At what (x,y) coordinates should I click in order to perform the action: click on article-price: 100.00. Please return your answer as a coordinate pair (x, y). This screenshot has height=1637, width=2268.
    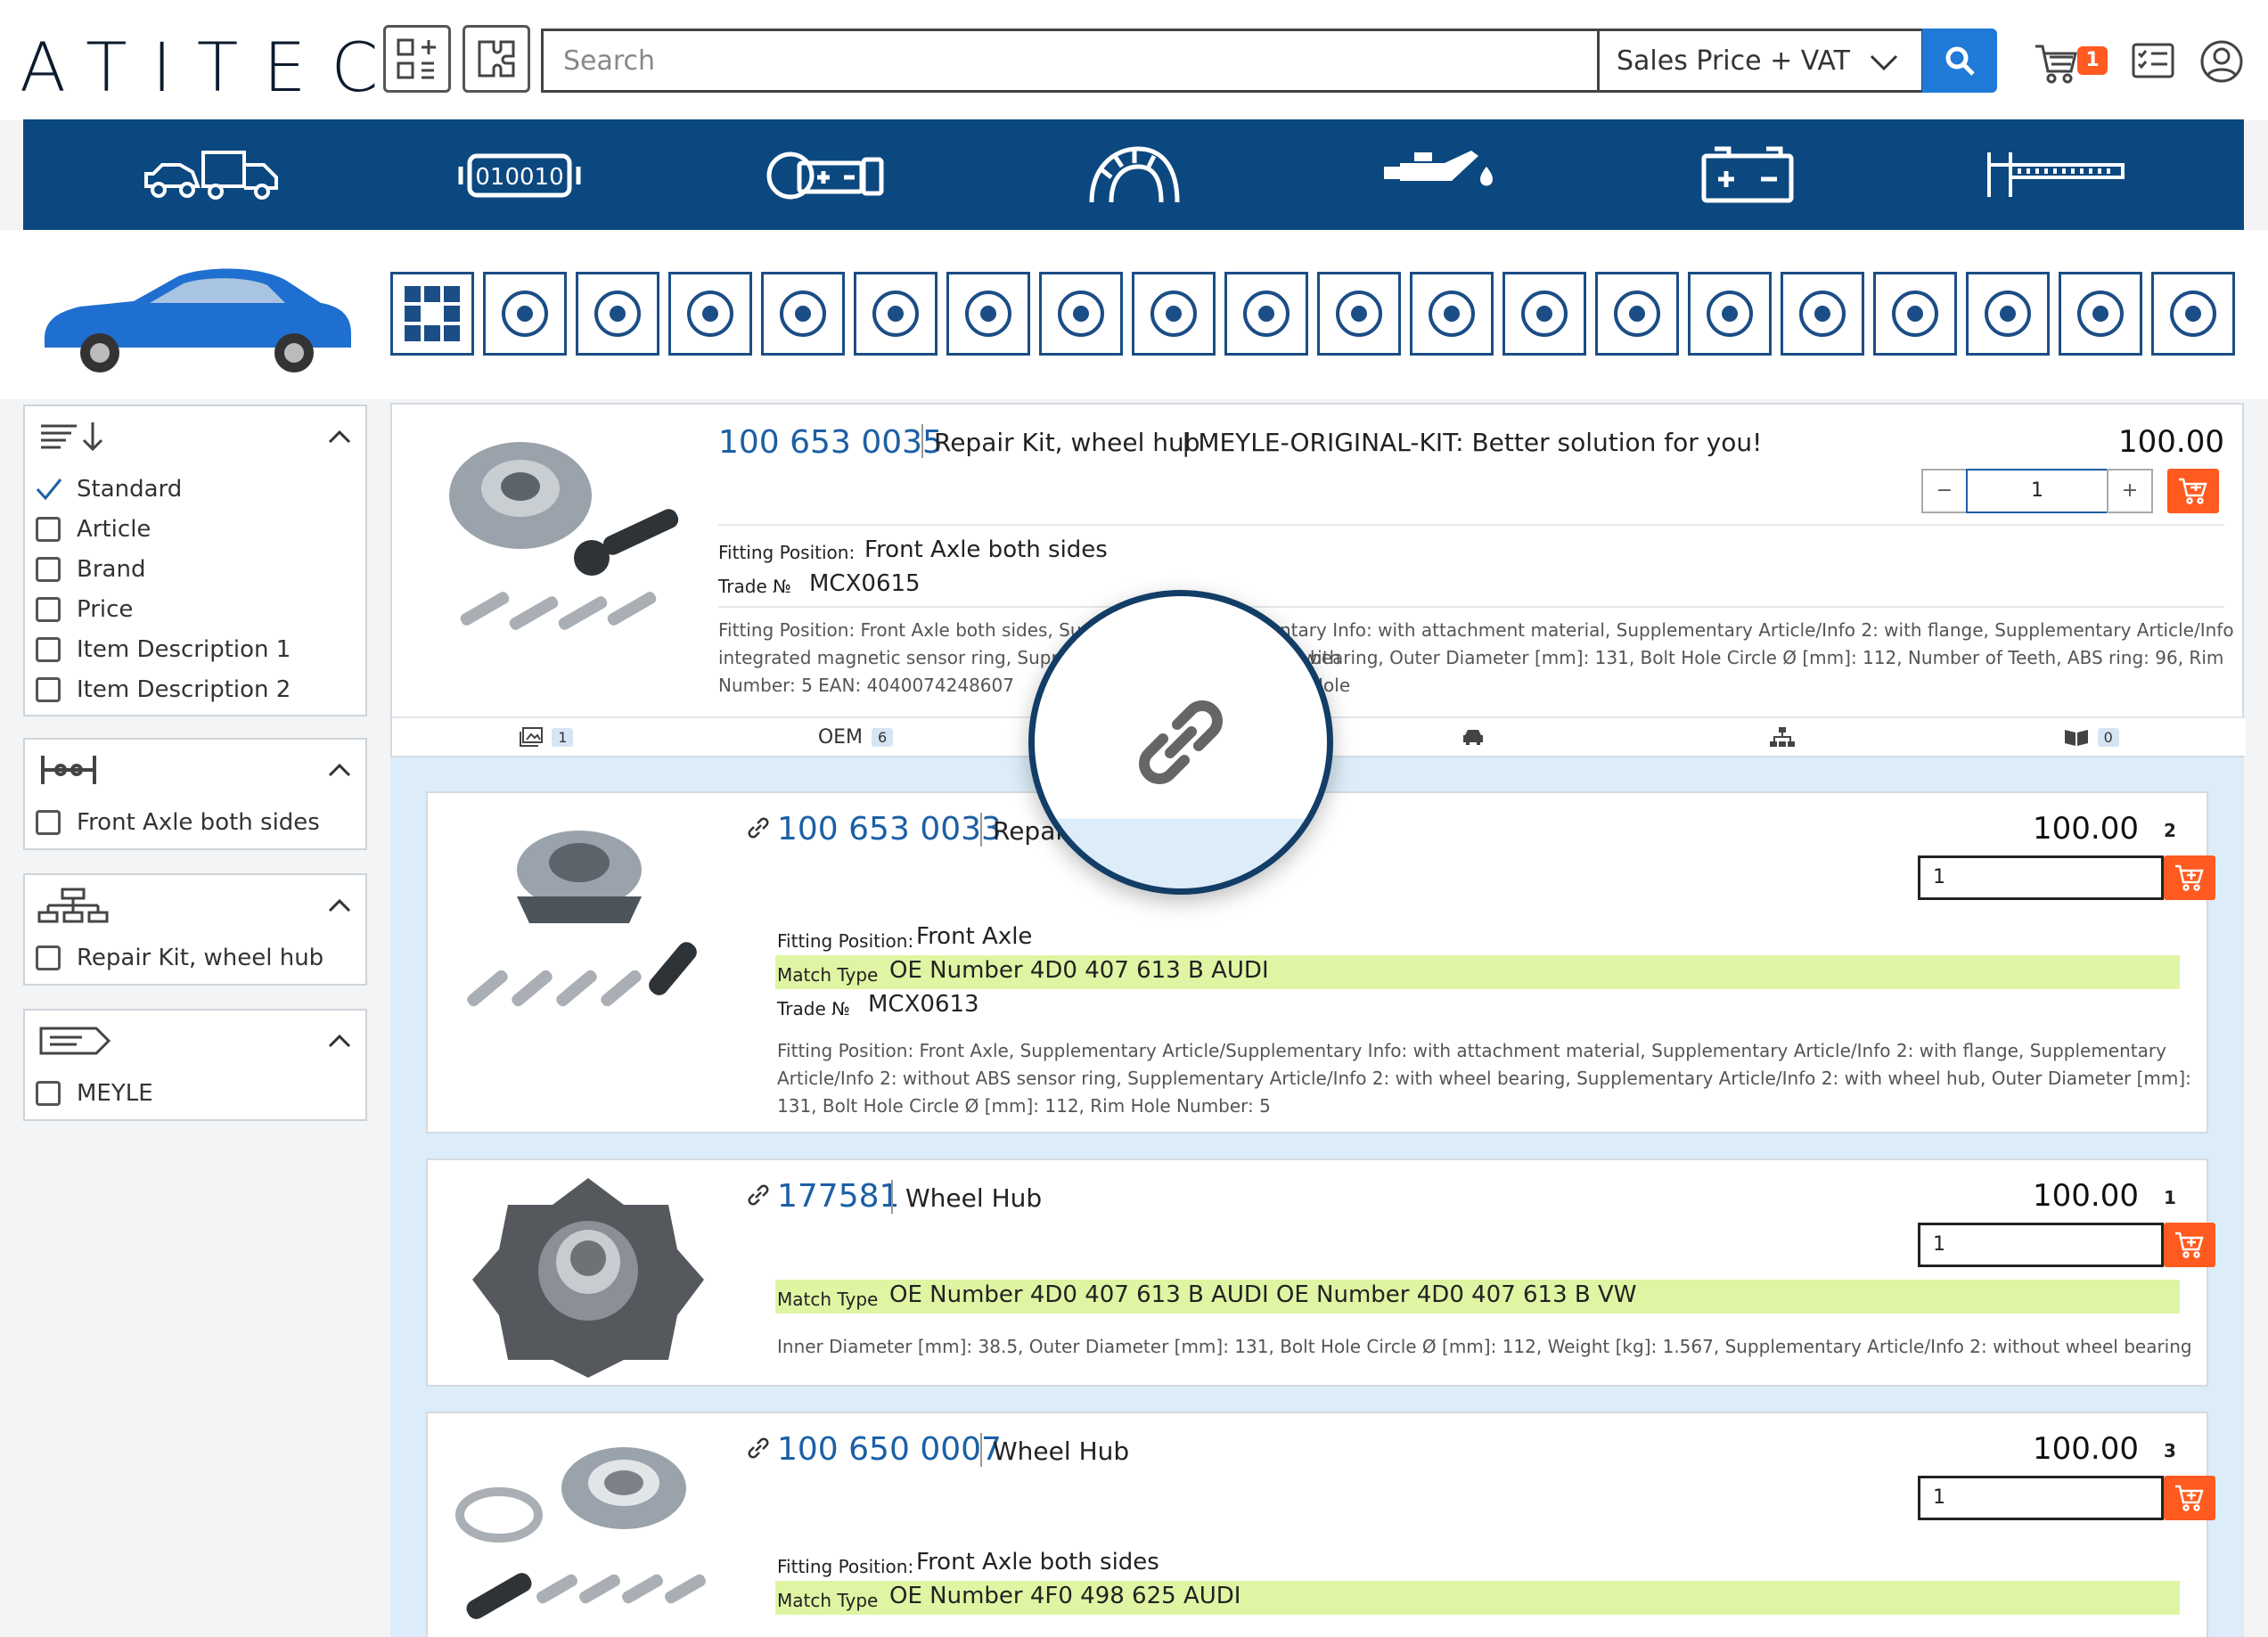
    Looking at the image, I should click on (2086, 1196).